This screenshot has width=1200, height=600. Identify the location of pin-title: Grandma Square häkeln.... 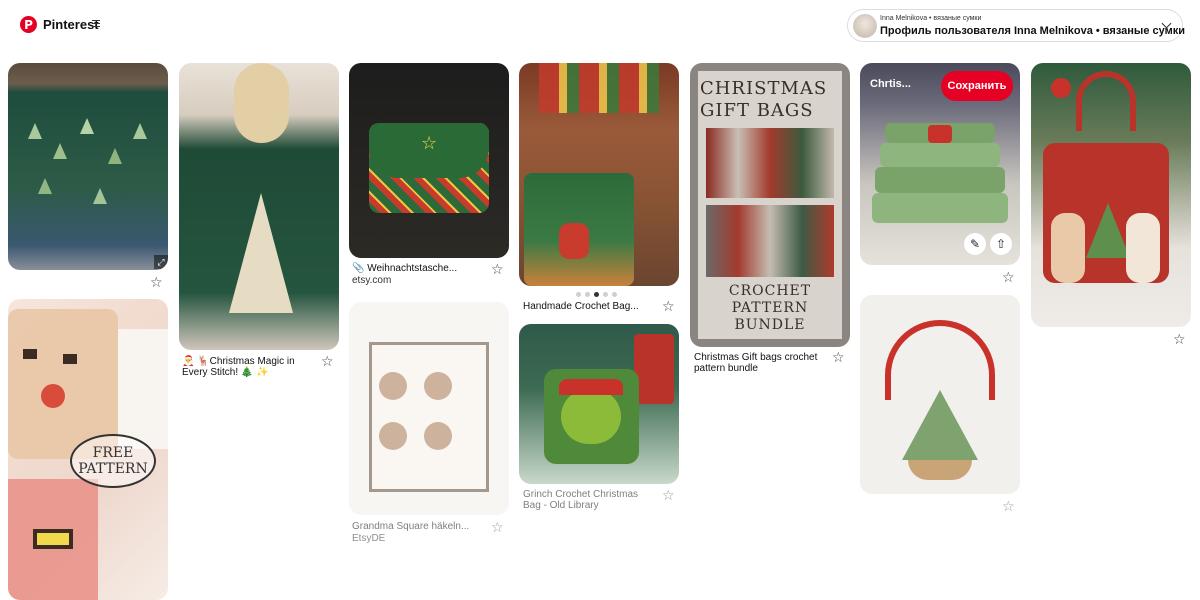
(419, 526).